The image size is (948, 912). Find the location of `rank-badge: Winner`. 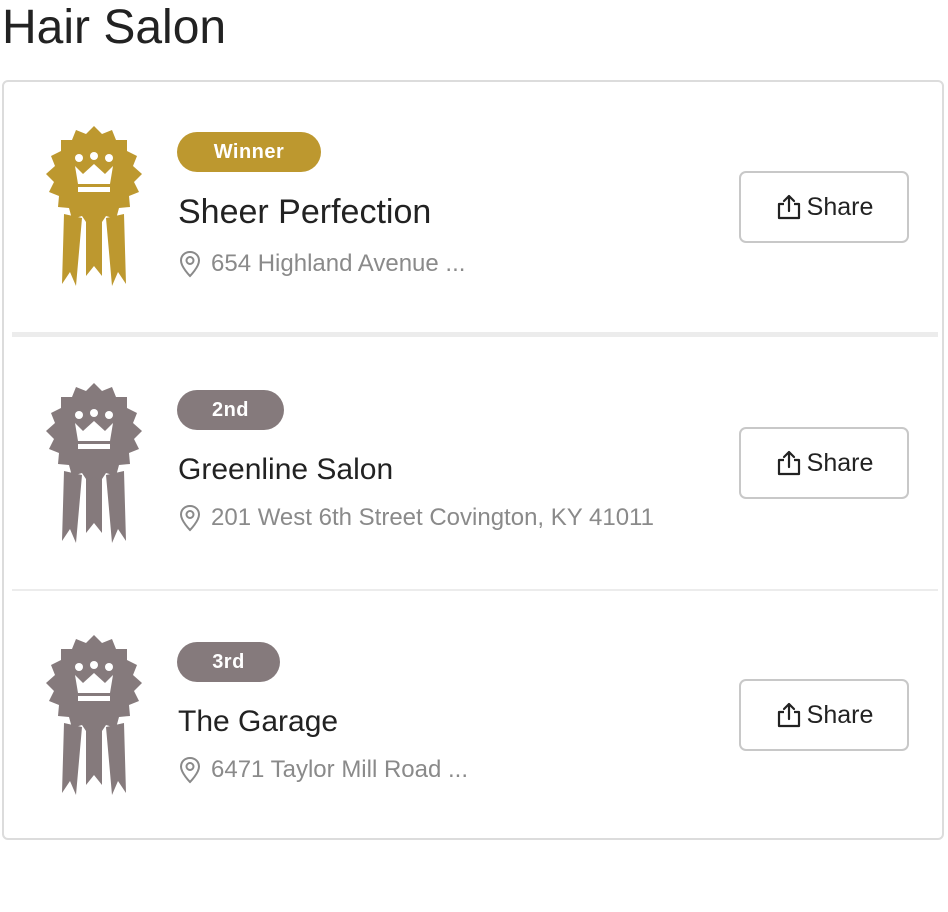

rank-badge: Winner is located at coordinates (249, 152).